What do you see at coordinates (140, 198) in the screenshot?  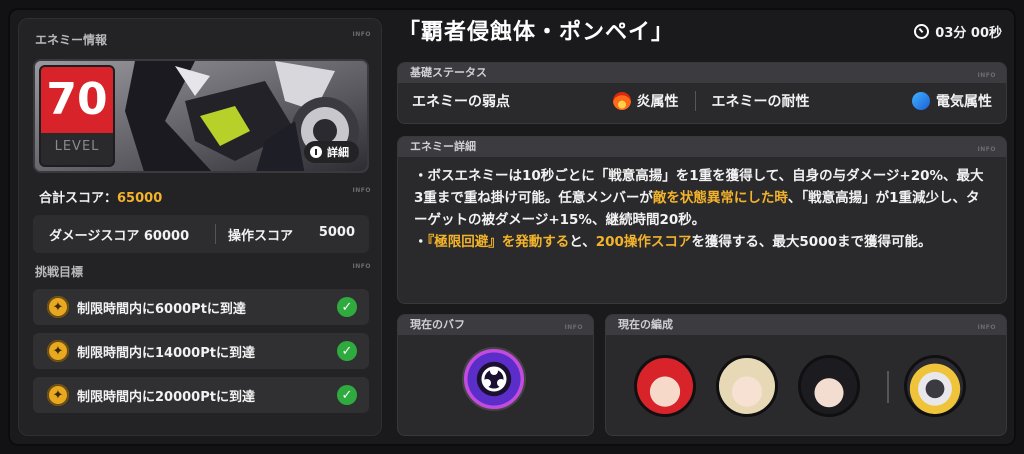 I see `total-score-value: 65000` at bounding box center [140, 198].